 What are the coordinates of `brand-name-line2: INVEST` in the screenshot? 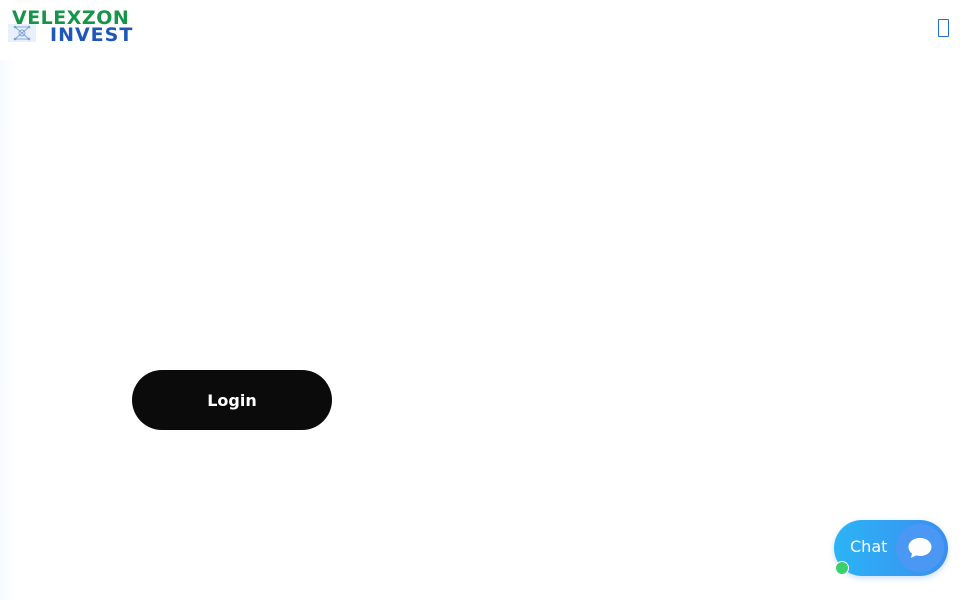 It's located at (92, 35).